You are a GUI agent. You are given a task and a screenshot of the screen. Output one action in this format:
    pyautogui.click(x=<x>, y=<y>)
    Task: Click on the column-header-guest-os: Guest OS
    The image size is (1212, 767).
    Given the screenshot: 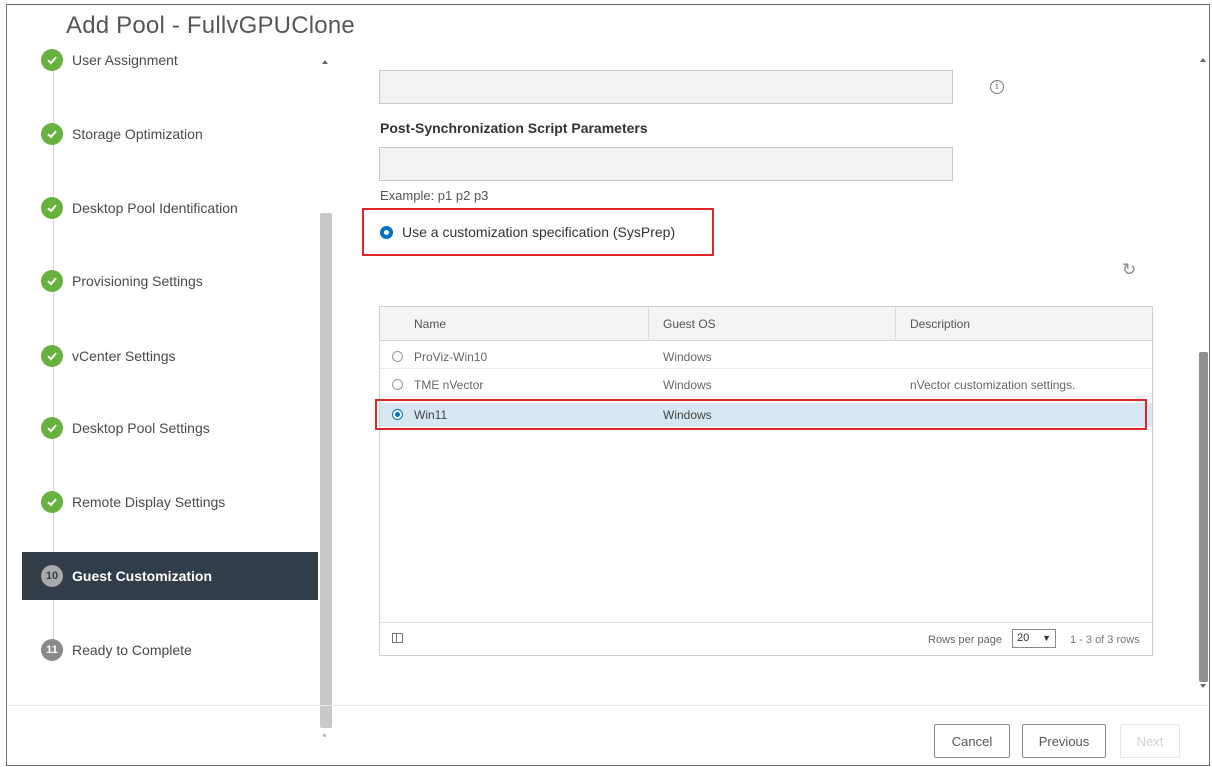 What is the action you would take?
    pyautogui.click(x=689, y=324)
    